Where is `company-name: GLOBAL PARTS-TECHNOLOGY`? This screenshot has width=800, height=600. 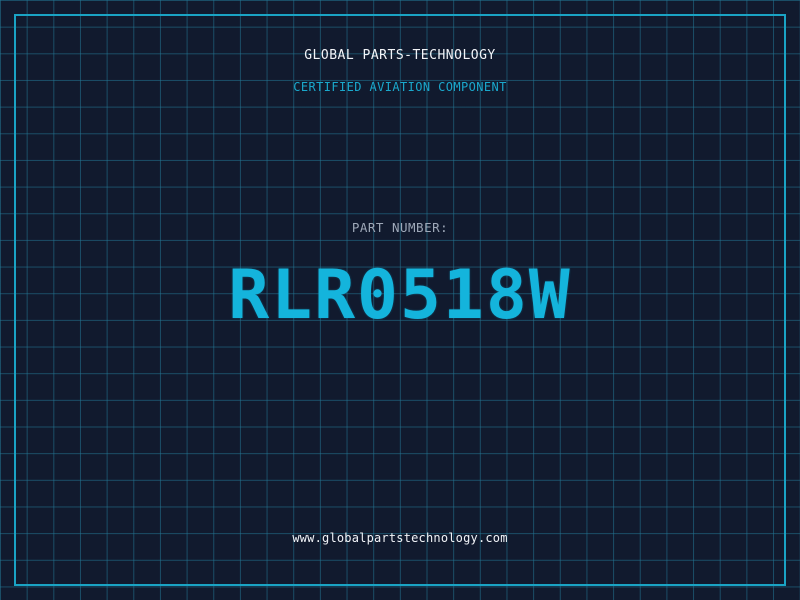
company-name: GLOBAL PARTS-TECHNOLOGY is located at coordinates (400, 55).